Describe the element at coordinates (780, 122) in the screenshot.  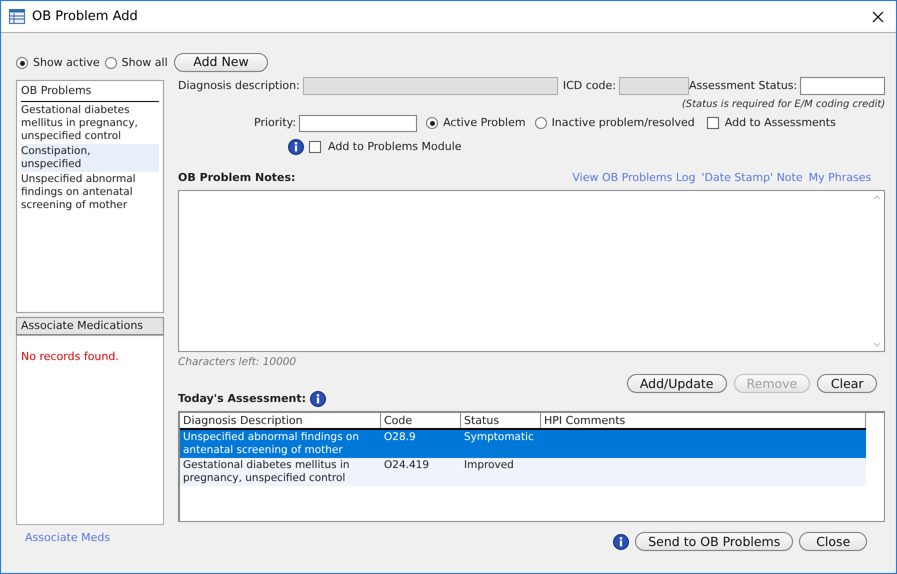
I see `checkbox-label: Add to Assessments` at that location.